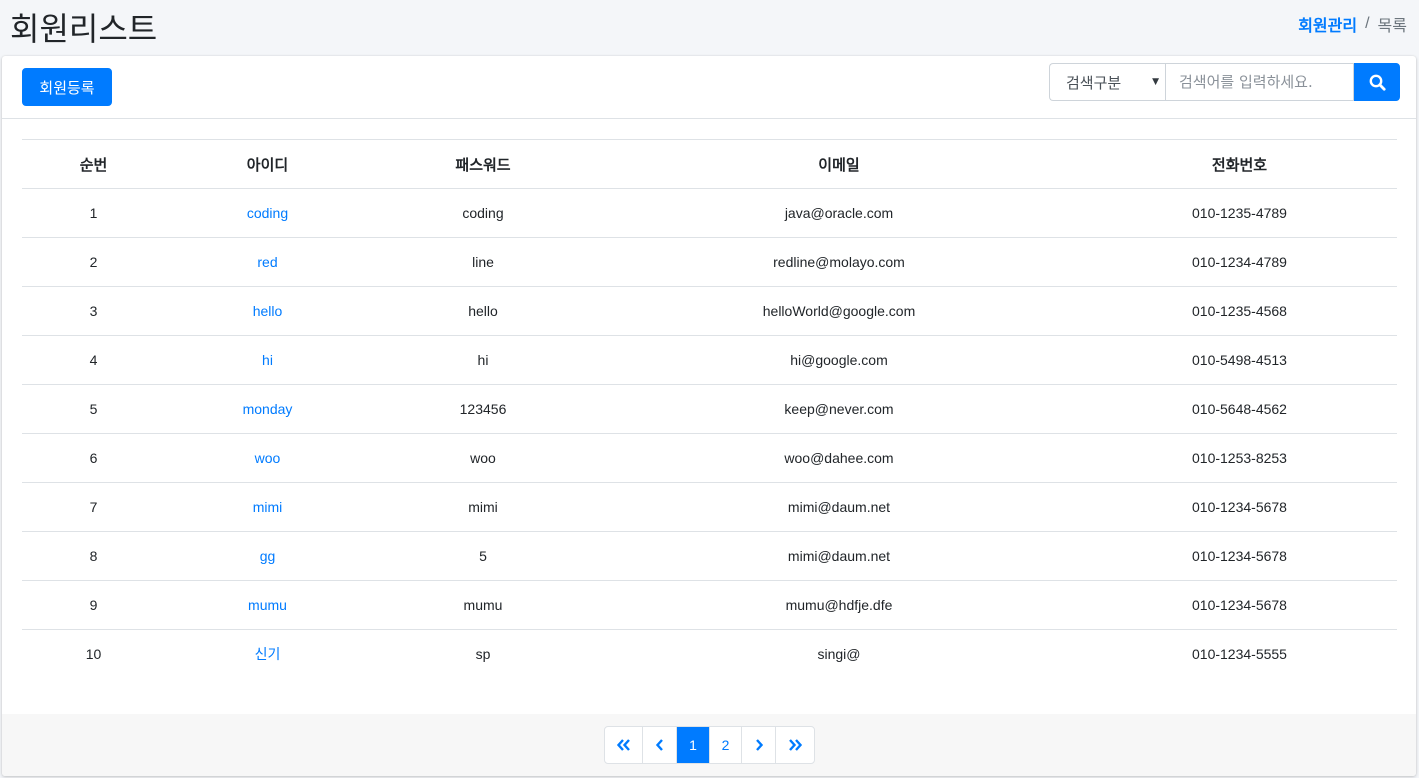 The width and height of the screenshot is (1419, 778). I want to click on seq-cell: 2, so click(93, 262).